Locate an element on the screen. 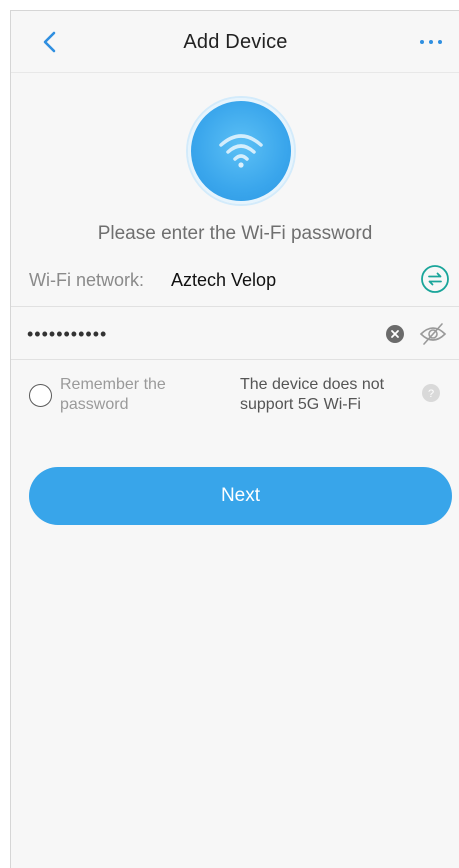  password-input is located at coordinates (192, 334).